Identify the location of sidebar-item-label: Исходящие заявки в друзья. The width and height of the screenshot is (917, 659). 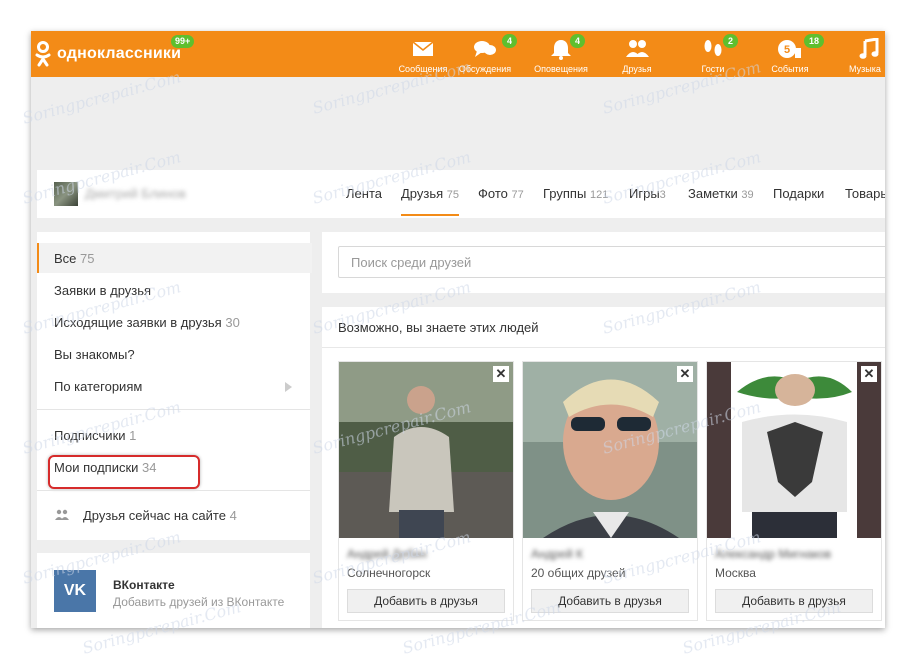
(138, 322).